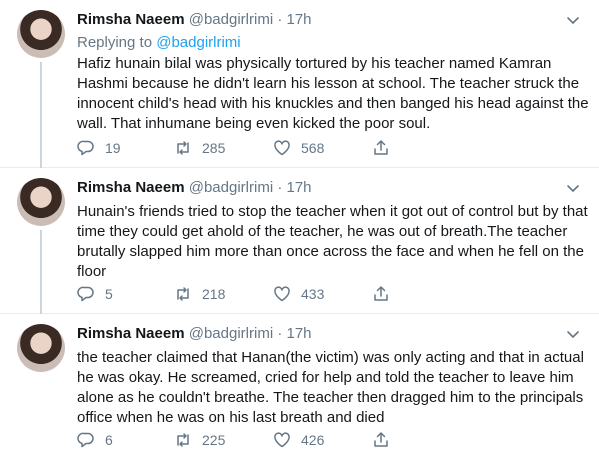  What do you see at coordinates (214, 440) in the screenshot?
I see `retweet-count: 225` at bounding box center [214, 440].